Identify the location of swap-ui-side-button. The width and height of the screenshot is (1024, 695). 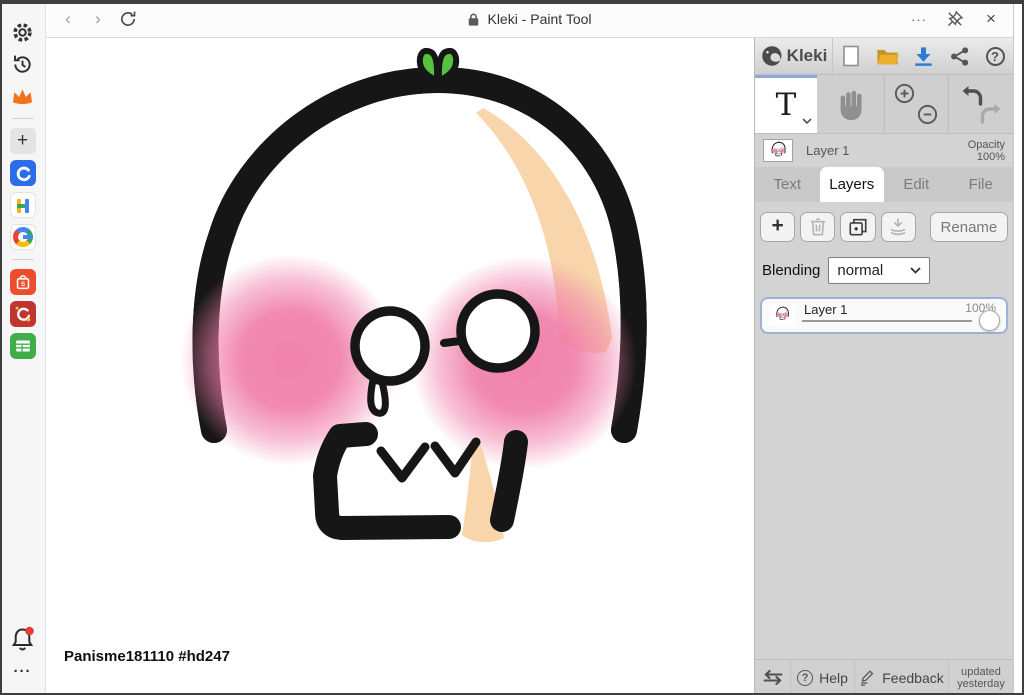
(773, 677).